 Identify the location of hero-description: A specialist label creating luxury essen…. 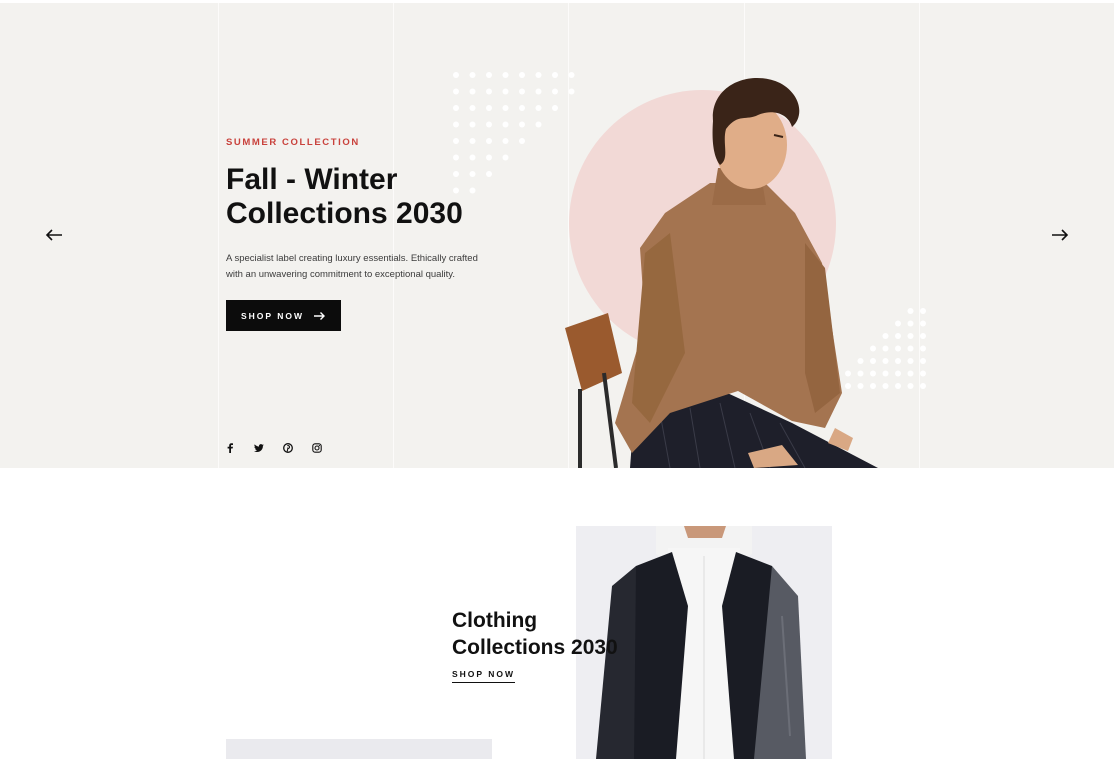
(361, 267).